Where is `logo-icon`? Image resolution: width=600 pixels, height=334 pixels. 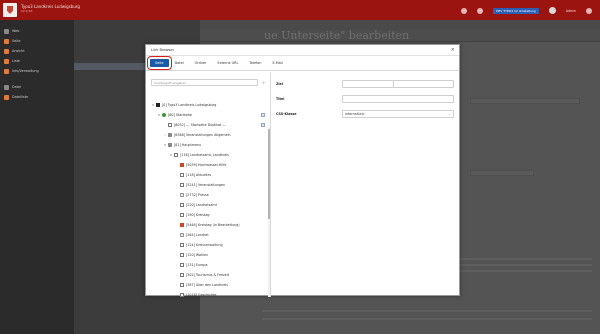 logo-icon is located at coordinates (158, 105).